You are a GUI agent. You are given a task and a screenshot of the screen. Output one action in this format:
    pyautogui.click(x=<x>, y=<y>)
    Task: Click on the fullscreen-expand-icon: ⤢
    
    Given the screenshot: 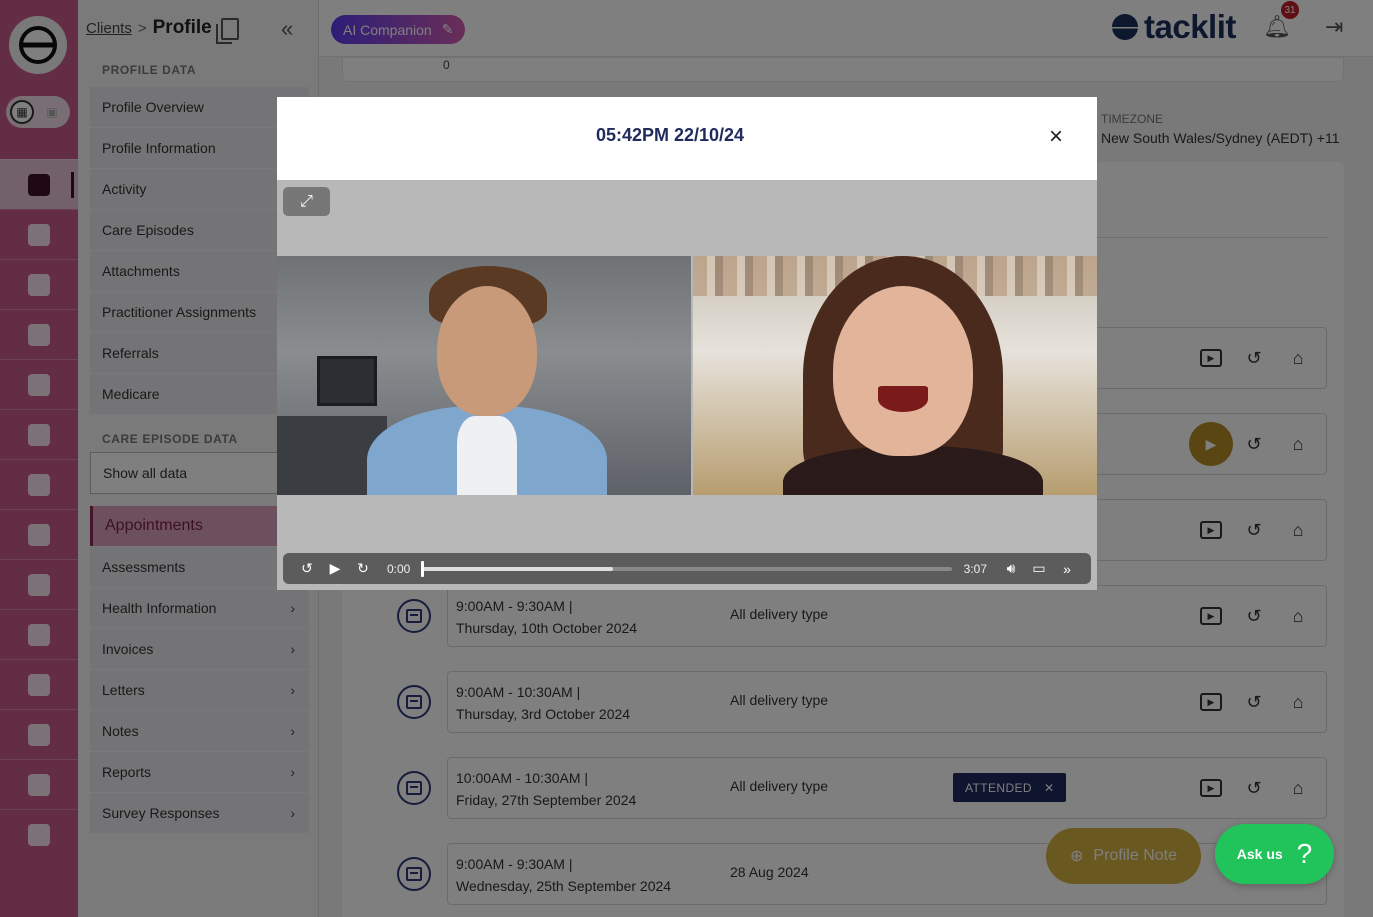 What is the action you would take?
    pyautogui.click(x=306, y=201)
    